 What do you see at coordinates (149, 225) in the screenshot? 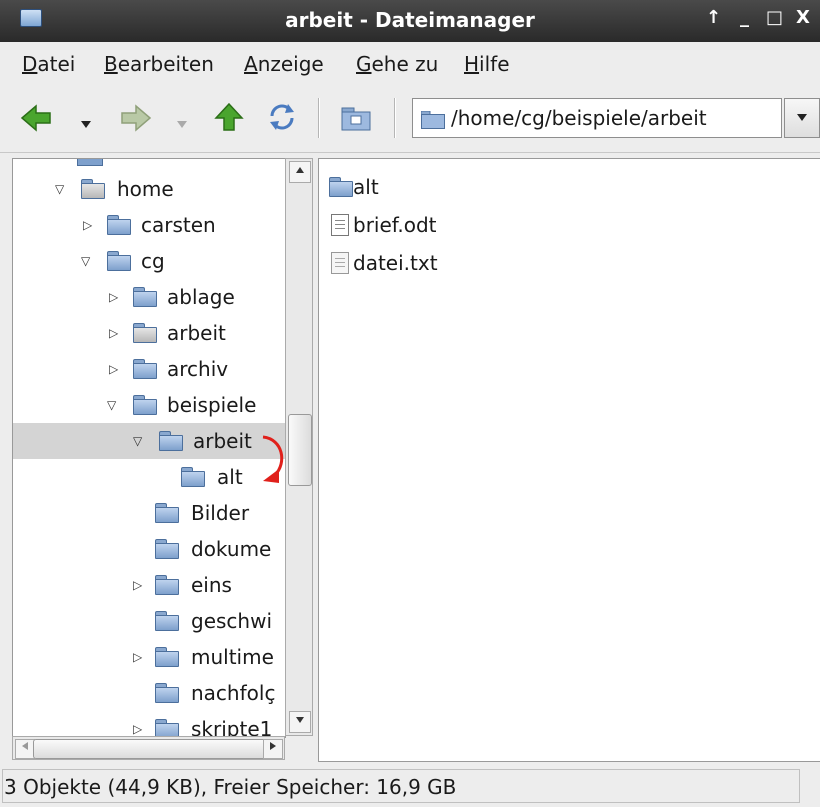
I see `tree-item-carsten: ▷ carsten` at bounding box center [149, 225].